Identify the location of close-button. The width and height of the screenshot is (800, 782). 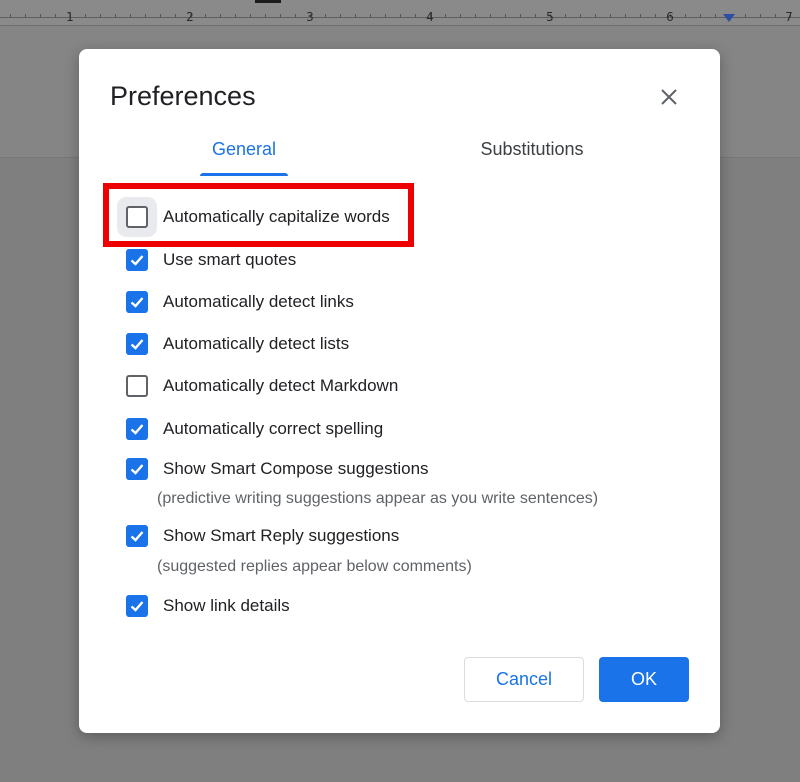
(669, 97).